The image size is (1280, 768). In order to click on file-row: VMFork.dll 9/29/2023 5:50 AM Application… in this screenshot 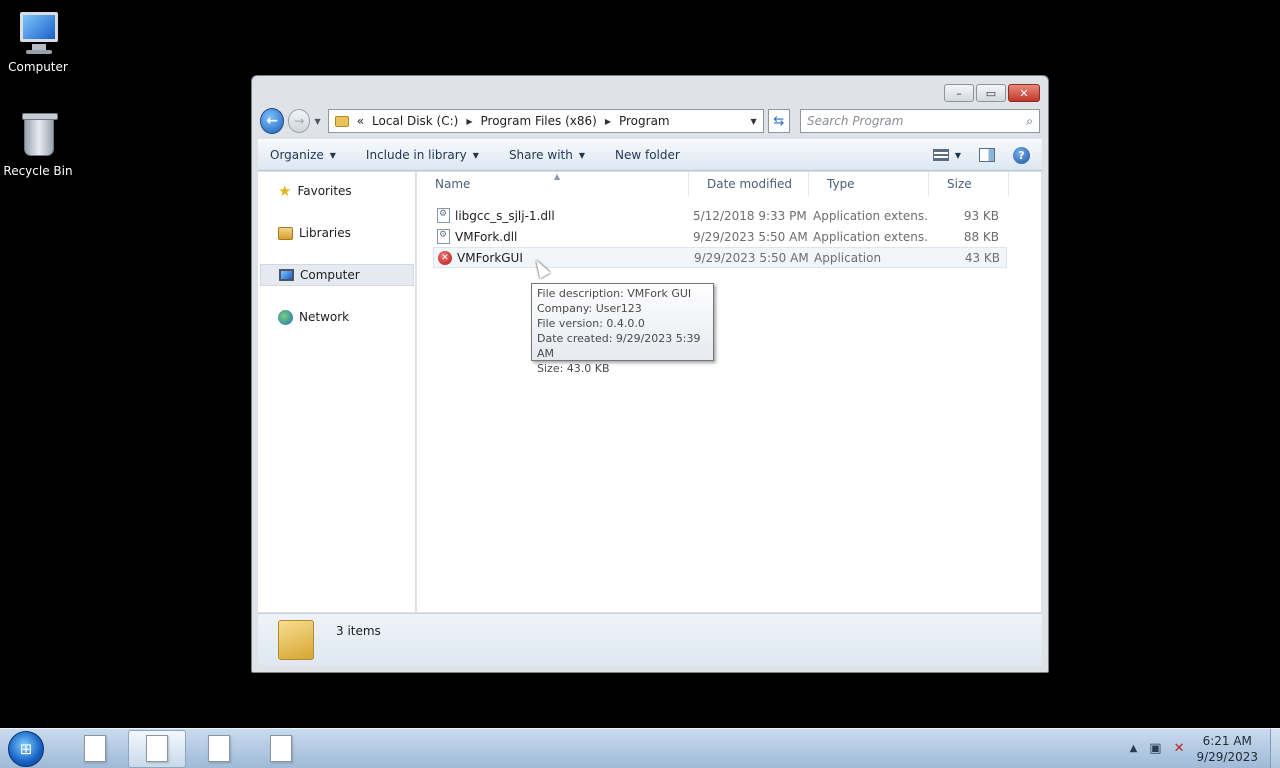, I will do `click(720, 236)`.